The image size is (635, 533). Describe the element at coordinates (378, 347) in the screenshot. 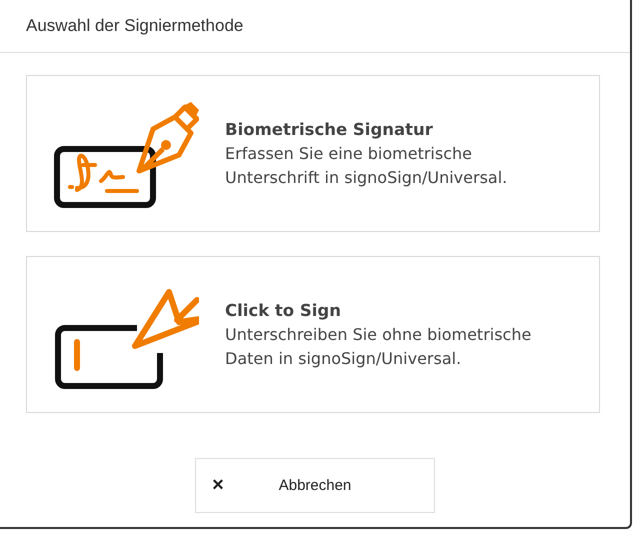

I see `method-description: Unterschreiben Sie ohne biometrische Daten in signoSign/Universal.` at that location.